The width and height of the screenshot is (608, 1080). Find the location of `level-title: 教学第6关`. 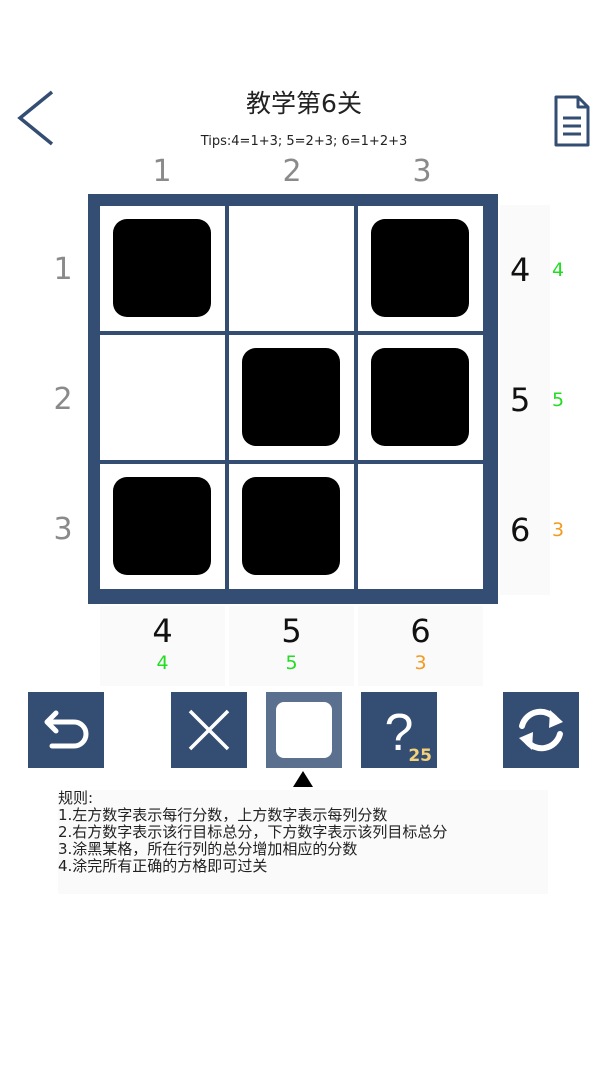

level-title: 教学第6关 is located at coordinates (304, 103).